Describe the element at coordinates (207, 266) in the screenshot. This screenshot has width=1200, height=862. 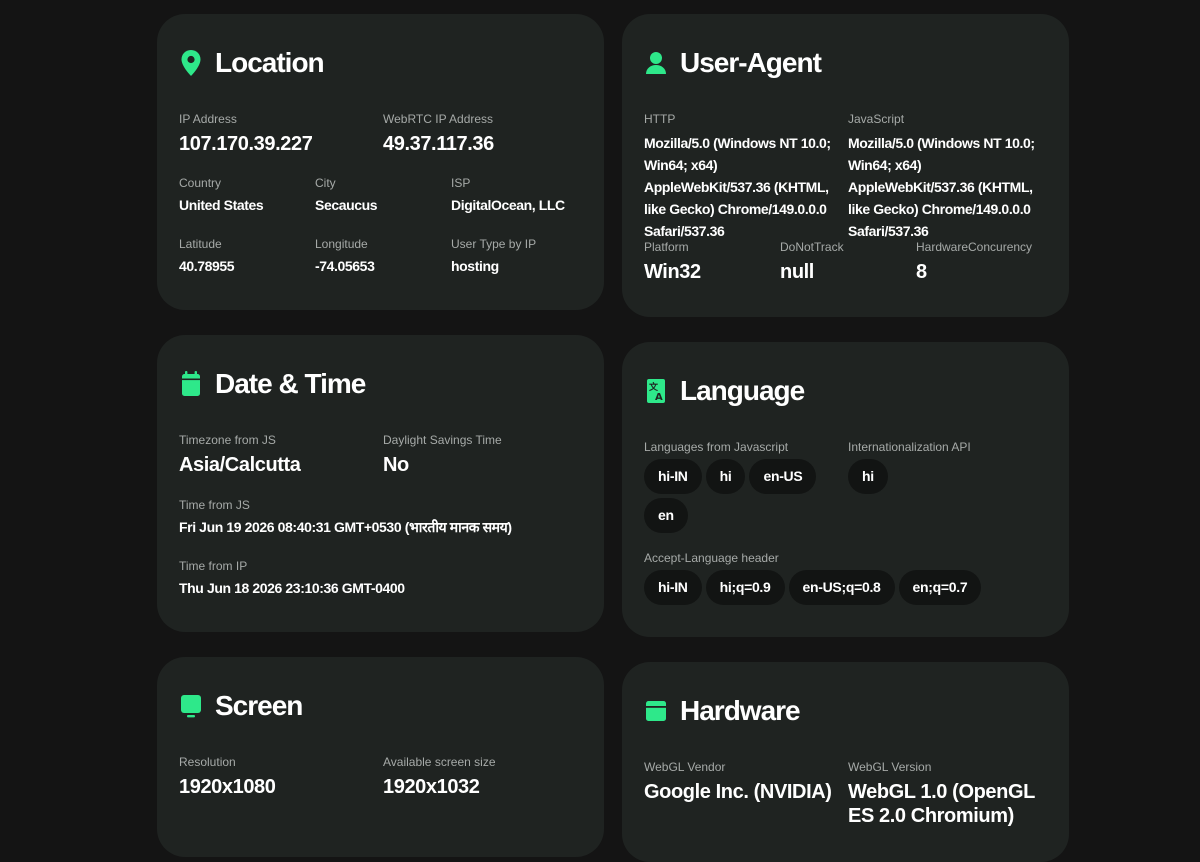
I see `latitude-value: 40.78955` at that location.